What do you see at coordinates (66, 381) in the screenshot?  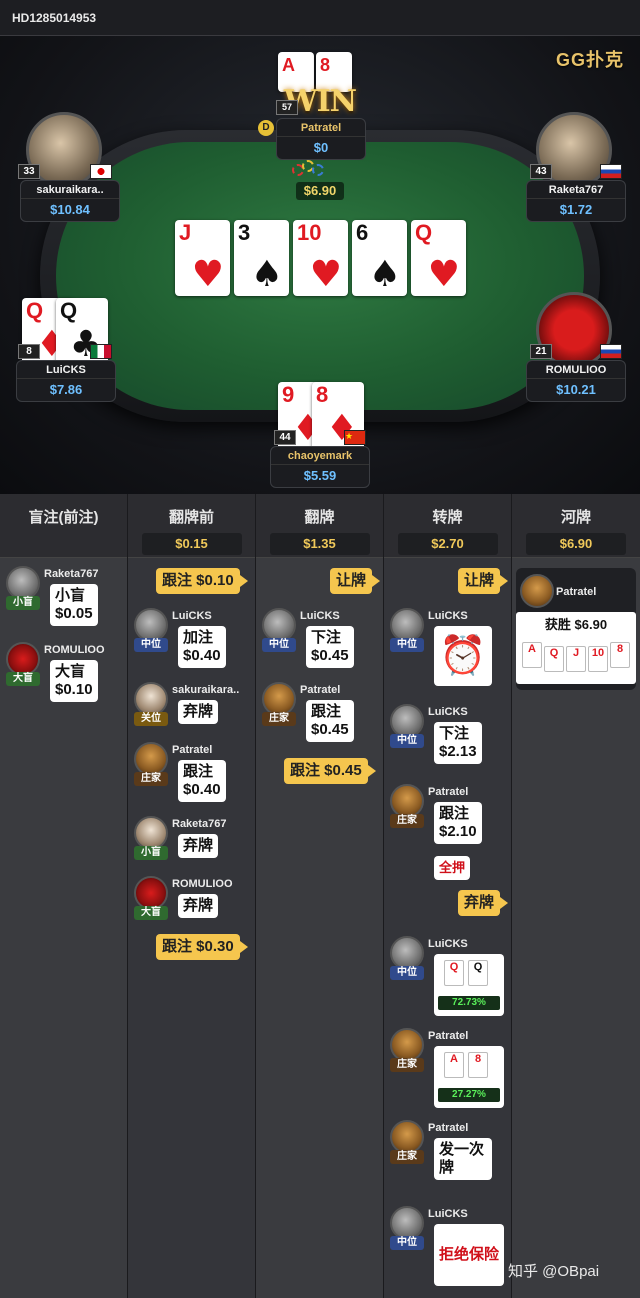 I see `seat-mid-left: LuiCKS $7.86` at bounding box center [66, 381].